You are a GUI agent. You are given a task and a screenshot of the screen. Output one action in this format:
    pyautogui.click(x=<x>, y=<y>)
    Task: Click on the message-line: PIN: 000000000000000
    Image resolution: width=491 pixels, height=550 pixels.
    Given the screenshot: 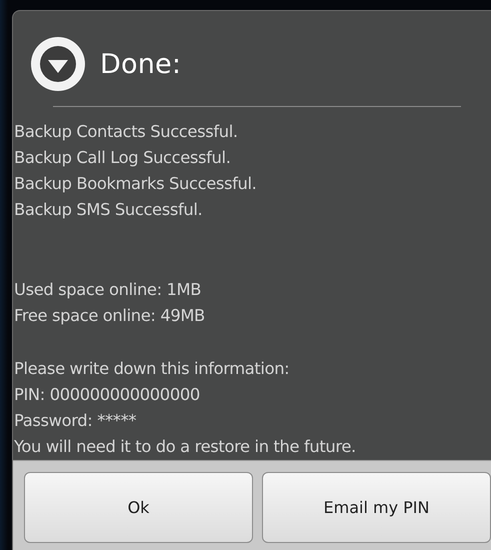 What is the action you would take?
    pyautogui.click(x=107, y=395)
    